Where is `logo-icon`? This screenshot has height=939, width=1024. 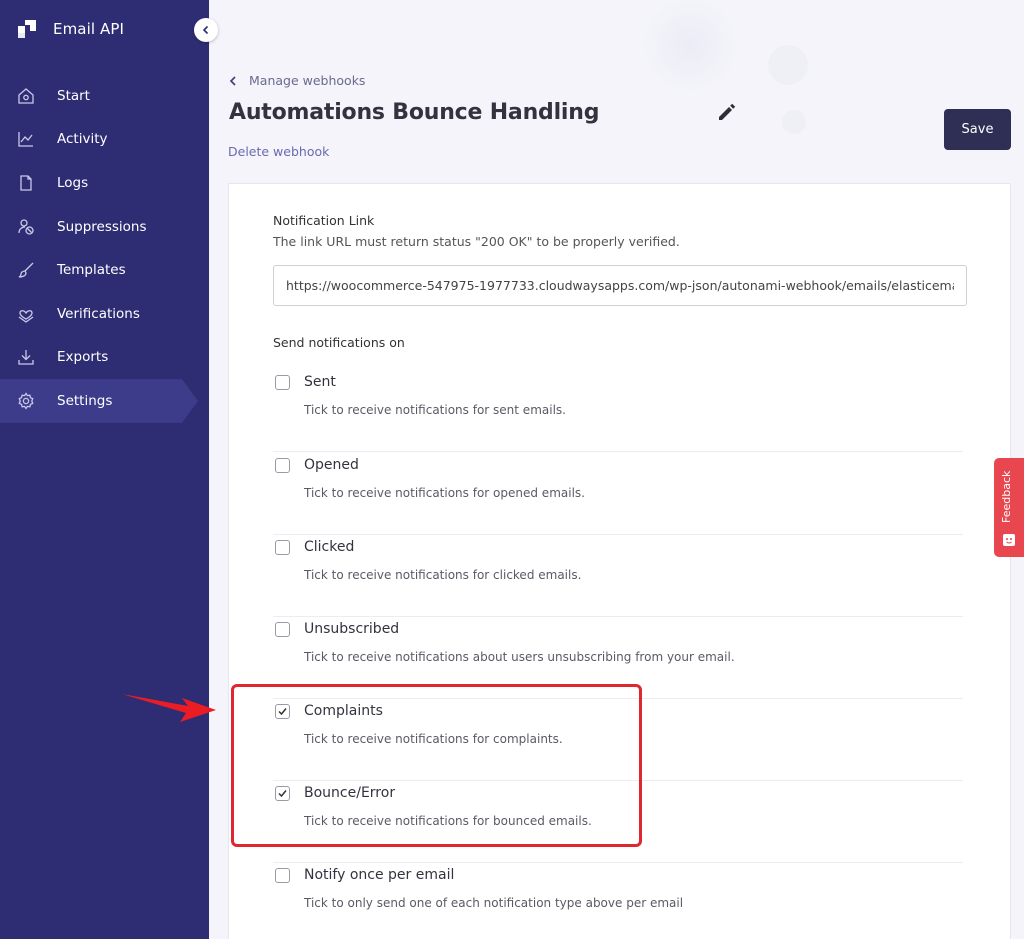 logo-icon is located at coordinates (27, 29).